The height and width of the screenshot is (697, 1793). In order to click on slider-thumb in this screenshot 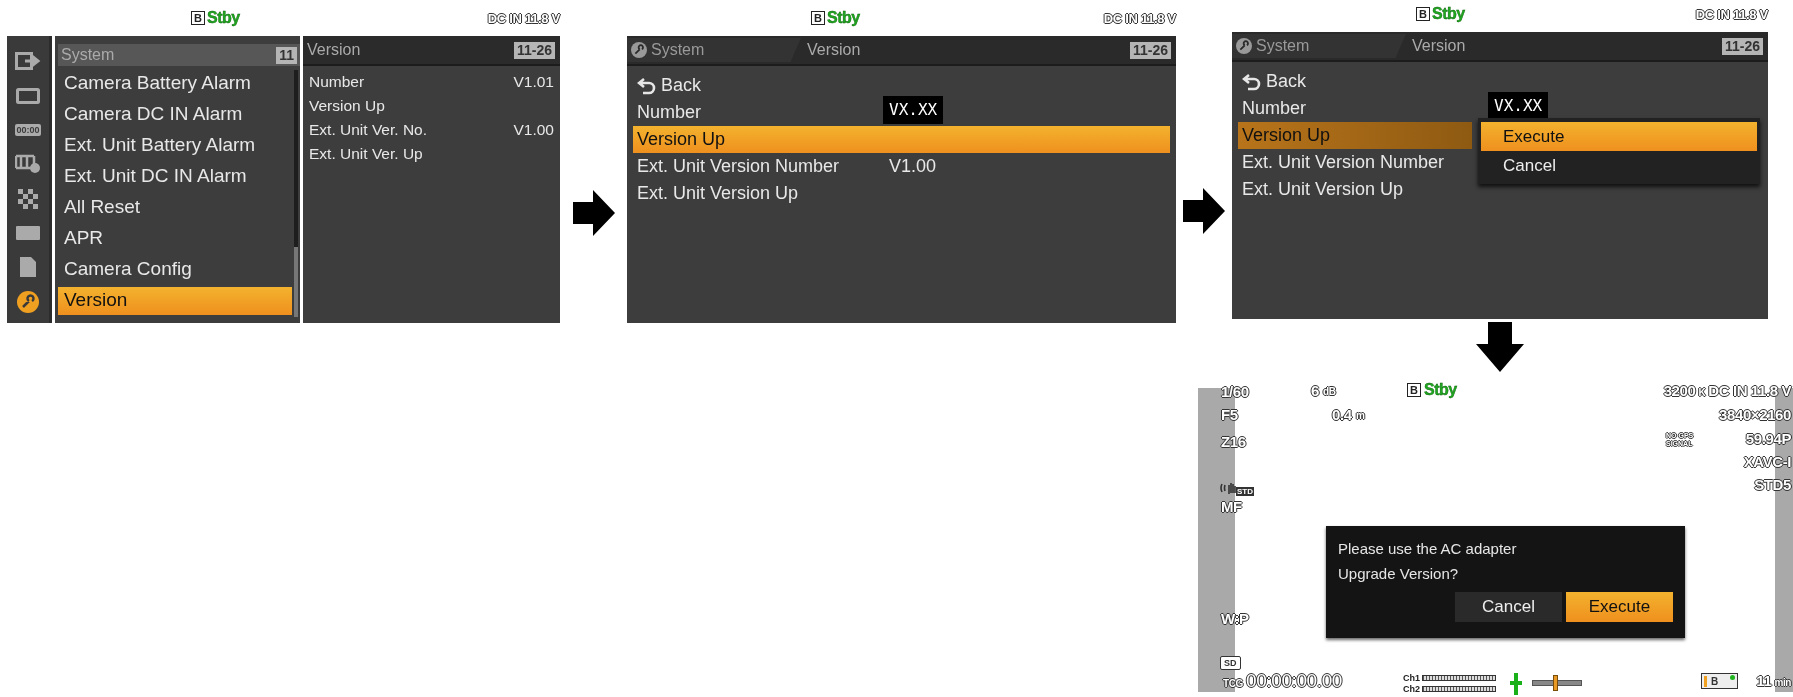, I will do `click(1555, 683)`.